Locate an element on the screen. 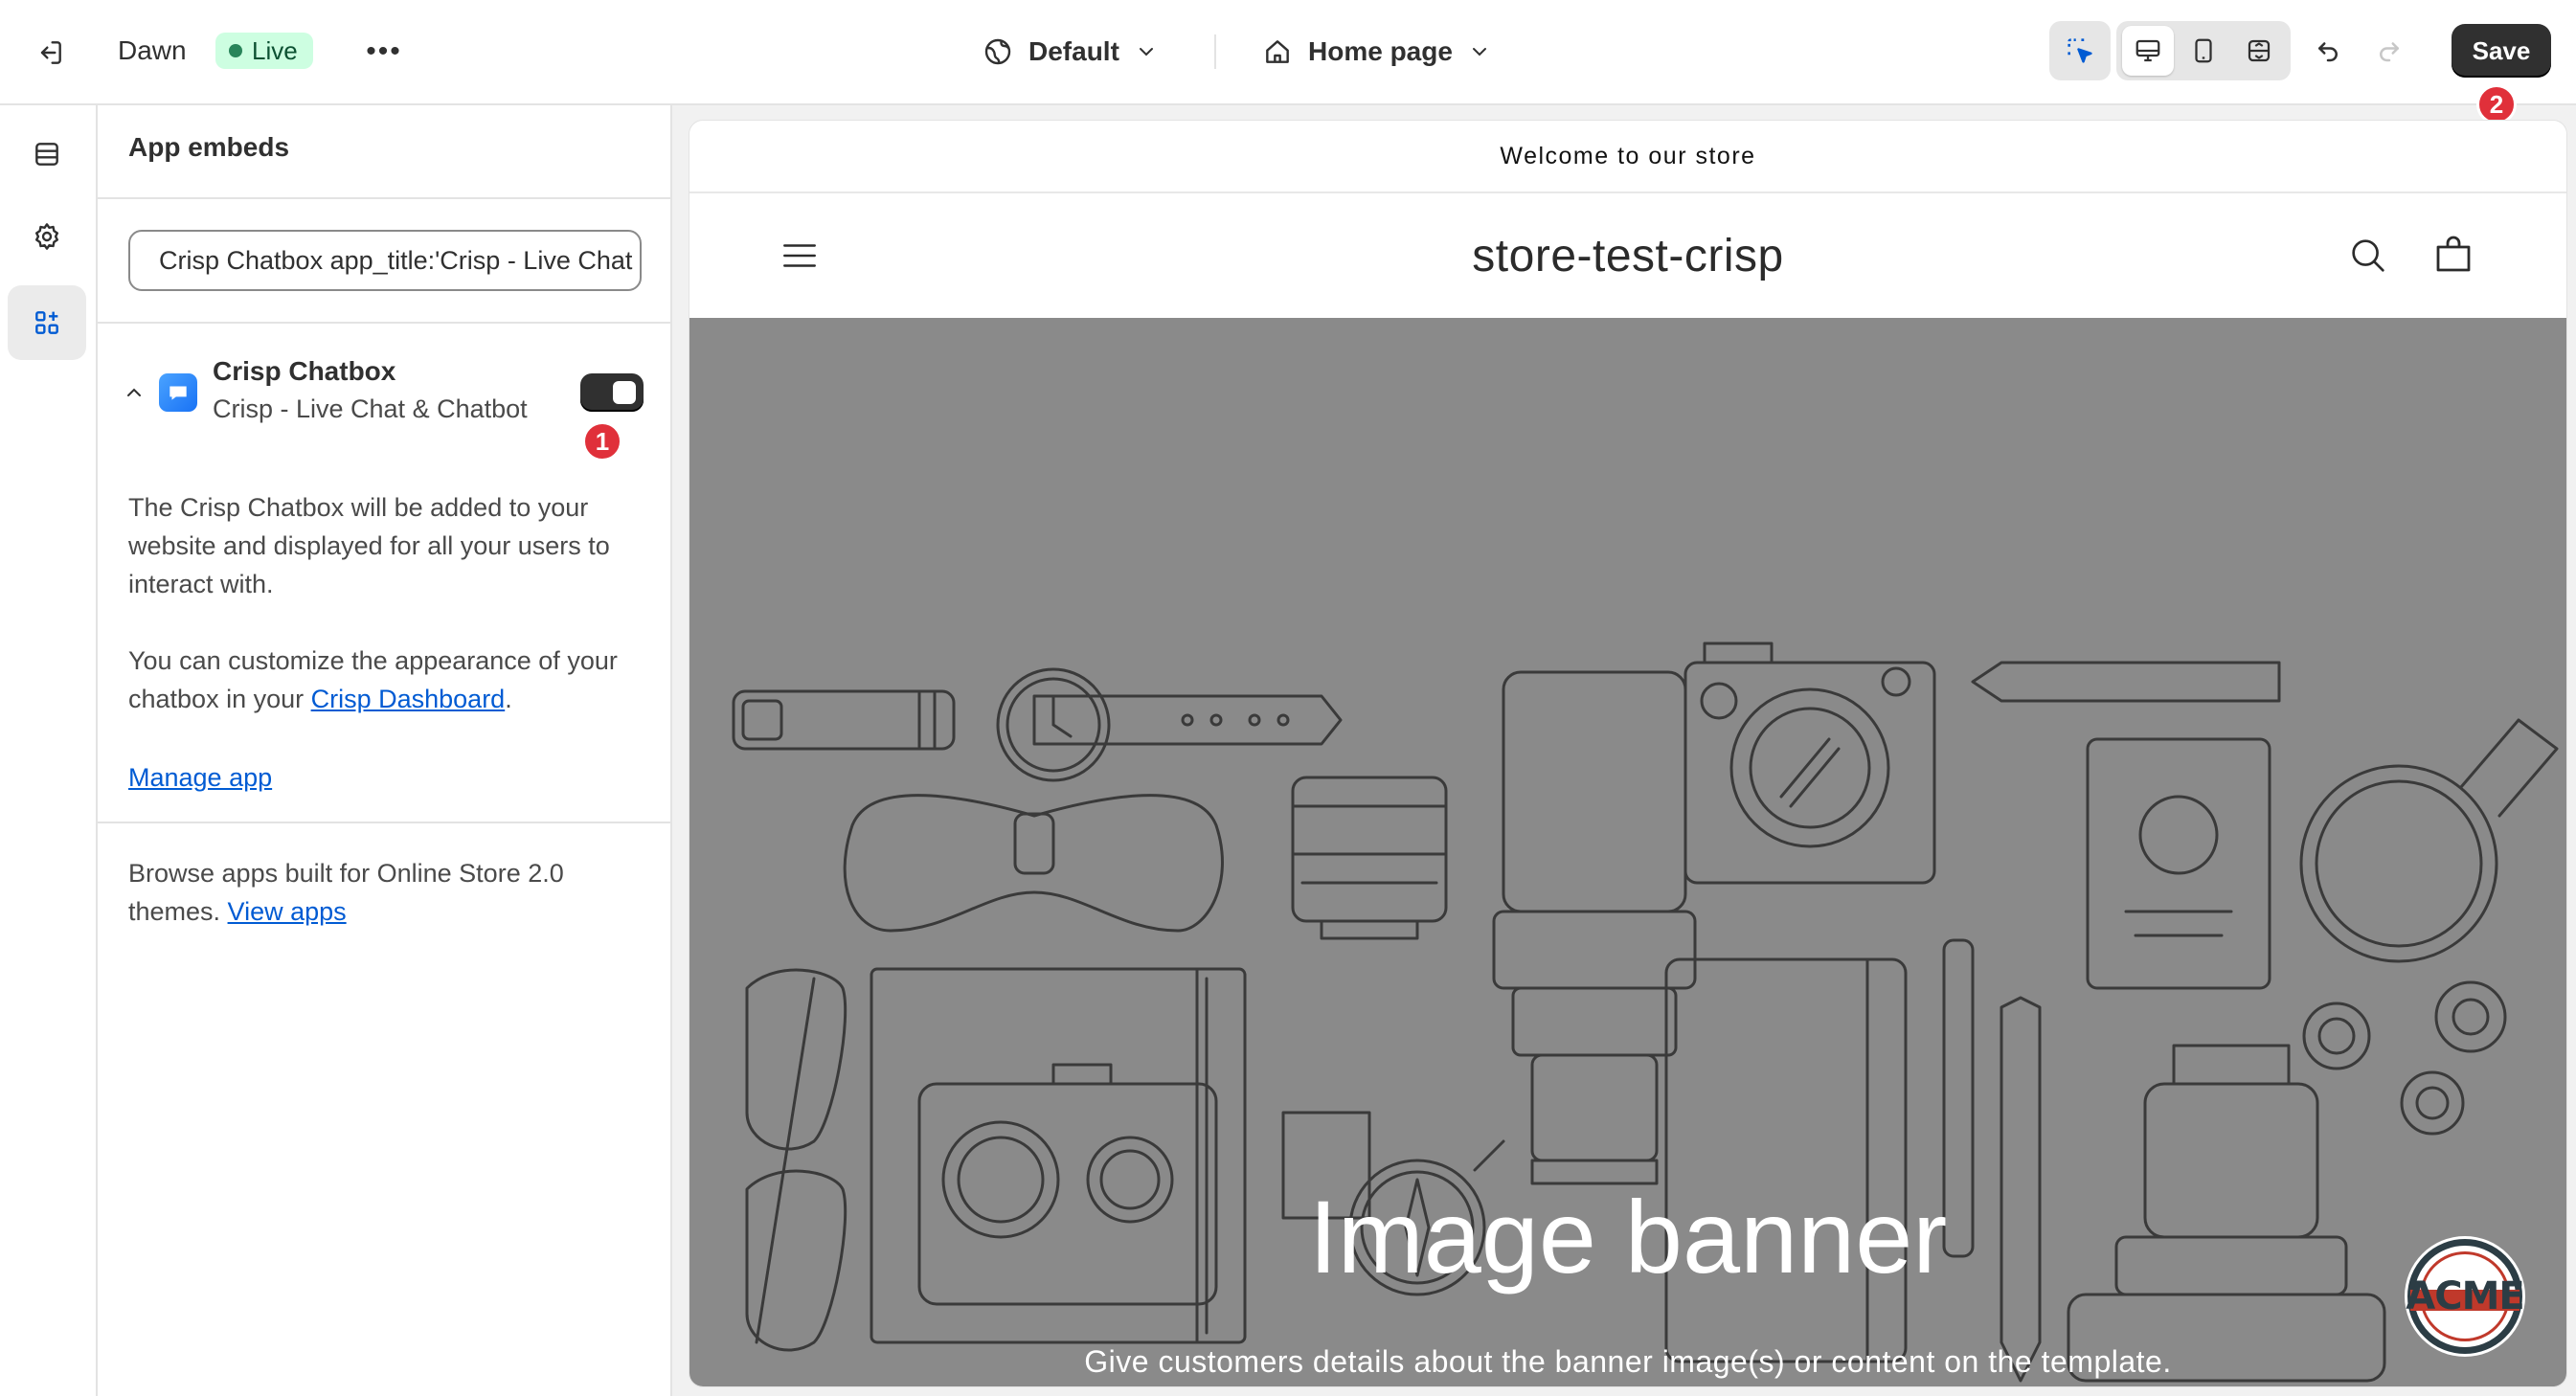 Image resolution: width=2576 pixels, height=1396 pixels. mobile-view-button is located at coordinates (2203, 51).